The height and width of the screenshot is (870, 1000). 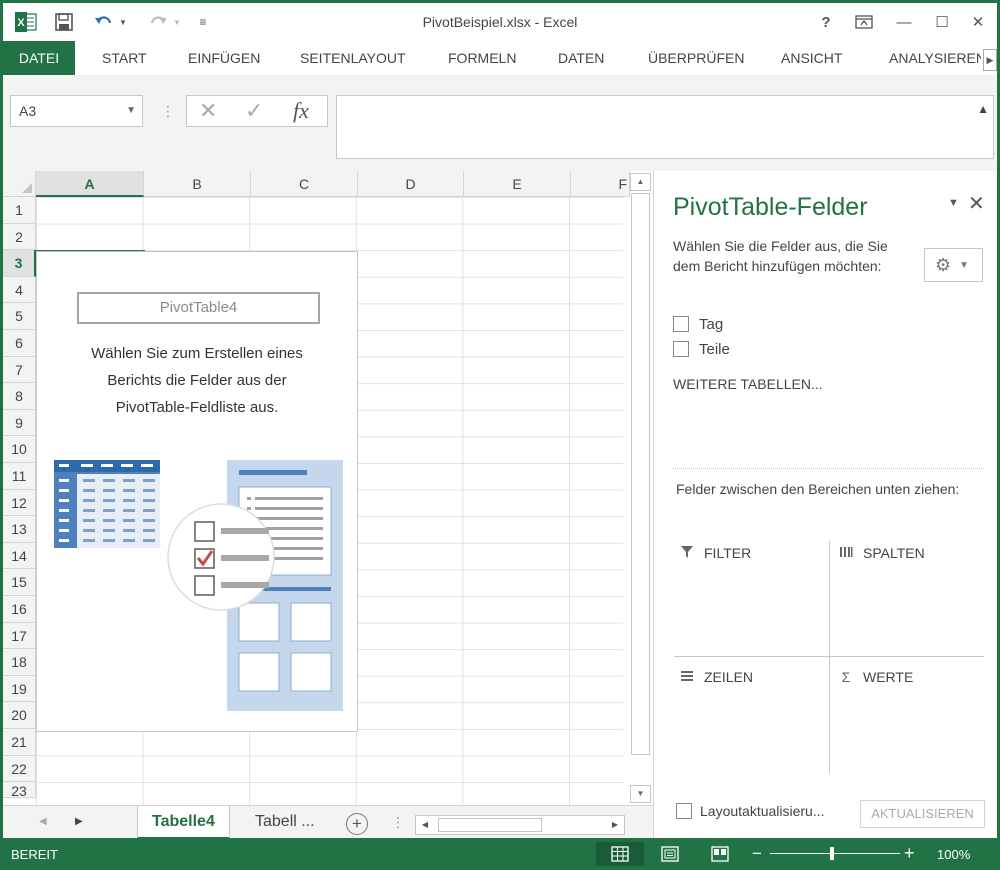 What do you see at coordinates (828, 468) in the screenshot?
I see `pane-splitter` at bounding box center [828, 468].